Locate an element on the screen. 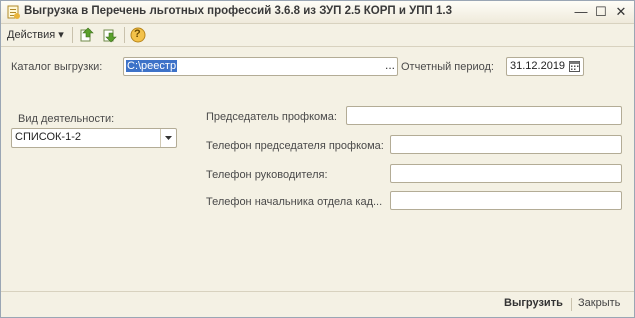 This screenshot has height=318, width=635. head-phone-input is located at coordinates (506, 173).